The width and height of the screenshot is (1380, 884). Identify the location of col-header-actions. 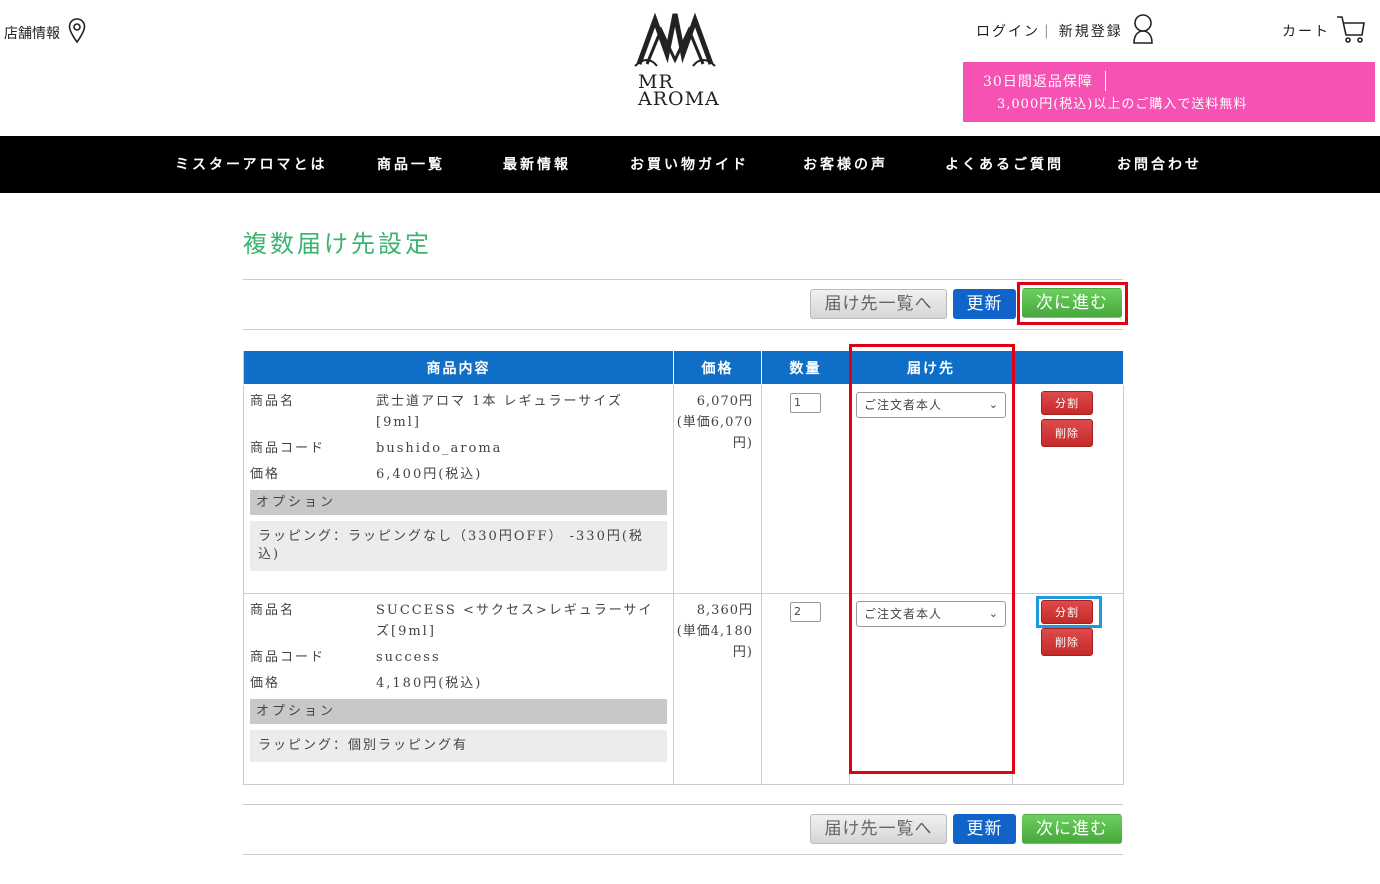
(1068, 367).